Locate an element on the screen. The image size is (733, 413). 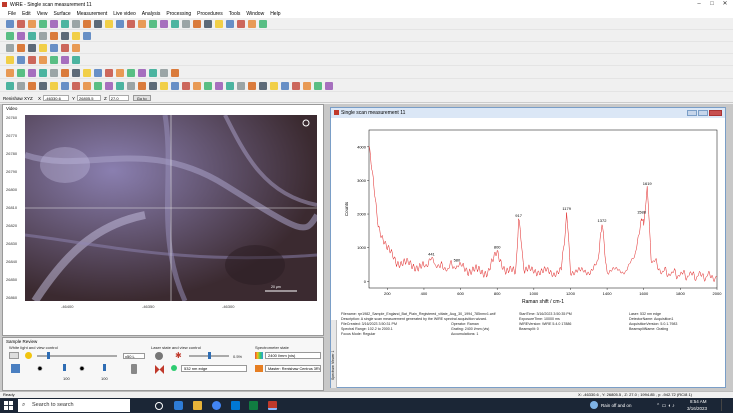
file-explorer-icon is located at coordinates (197, 405).